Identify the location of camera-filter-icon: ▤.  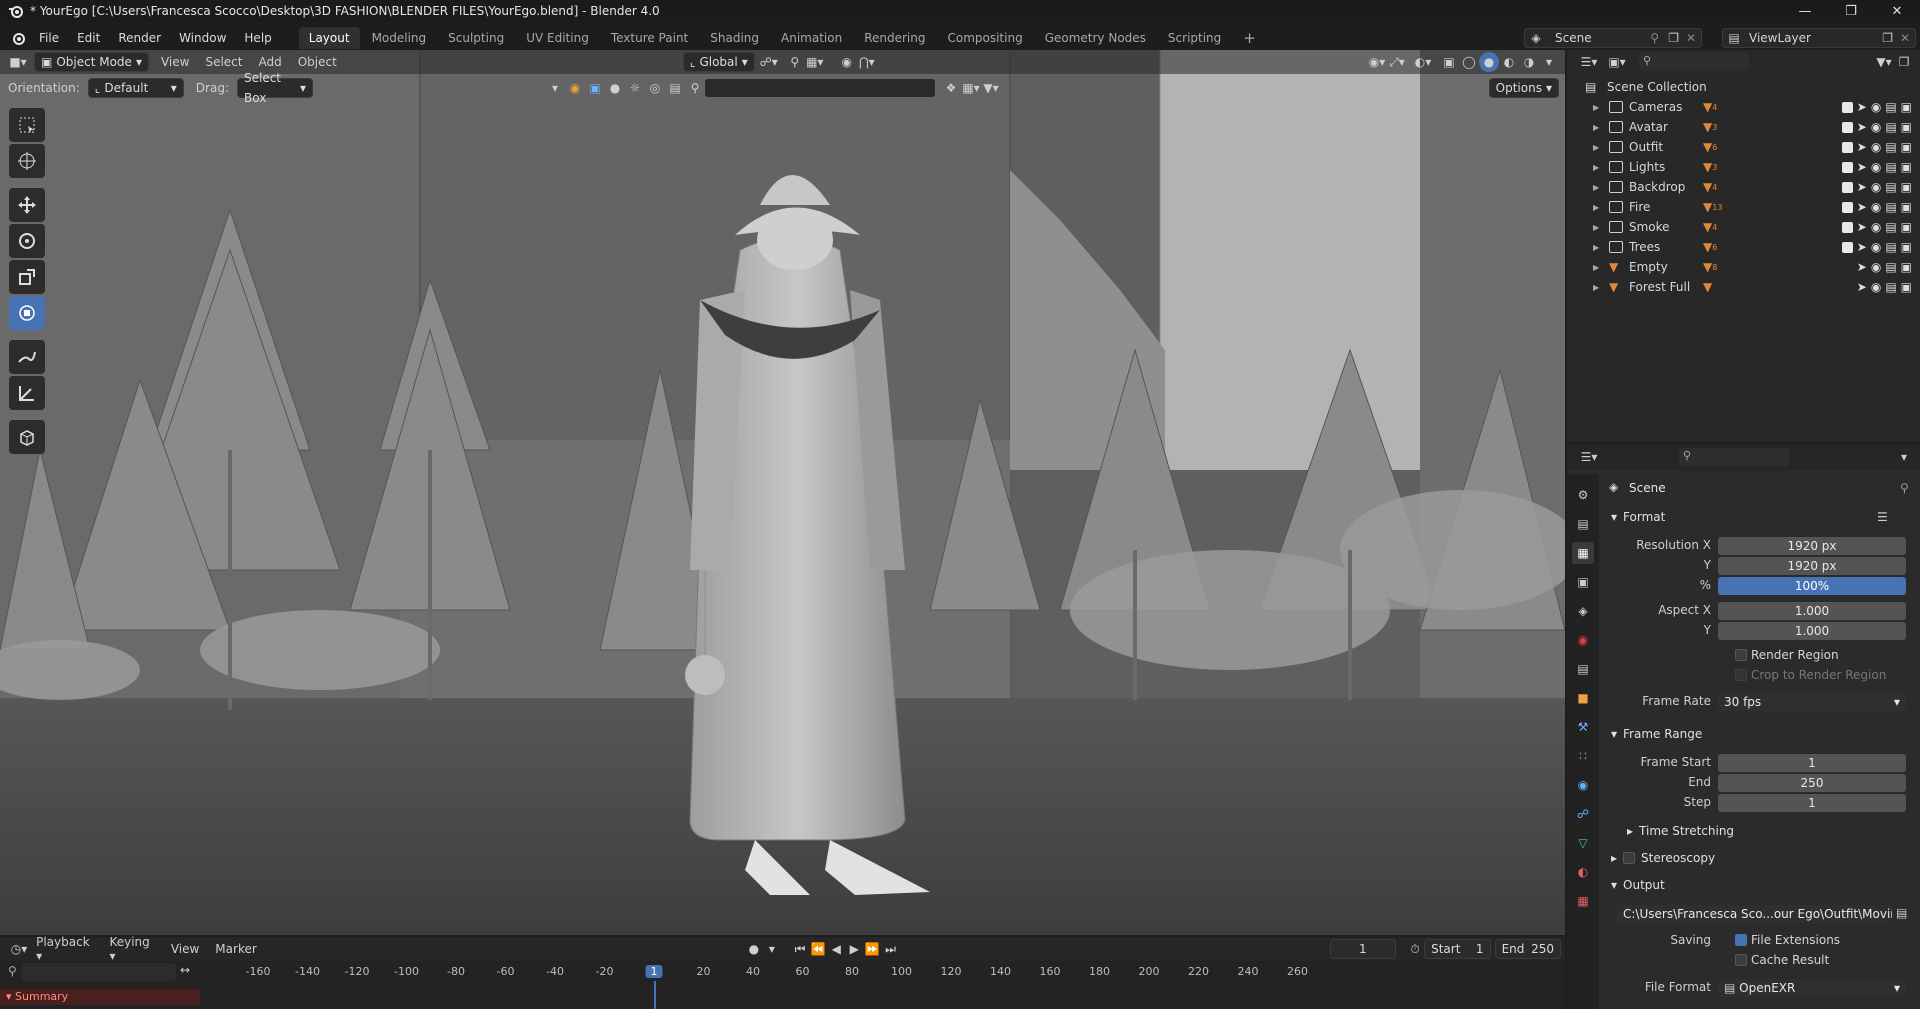
(675, 88).